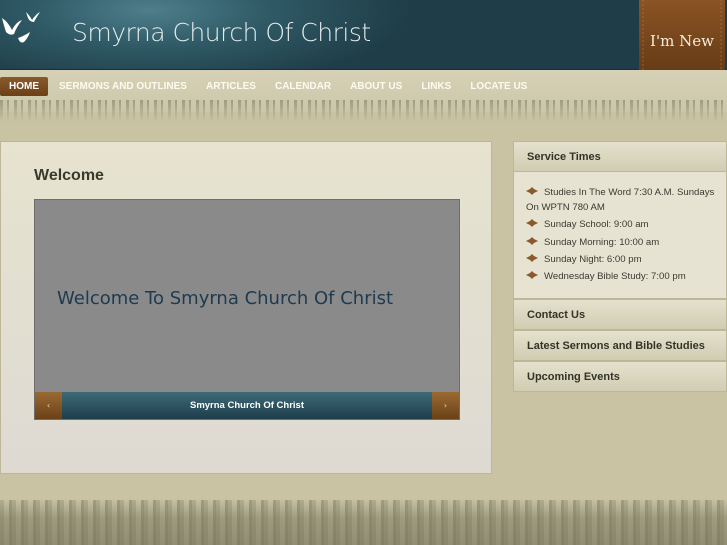  What do you see at coordinates (376, 86) in the screenshot?
I see `nav-item-about: ABOUT US` at bounding box center [376, 86].